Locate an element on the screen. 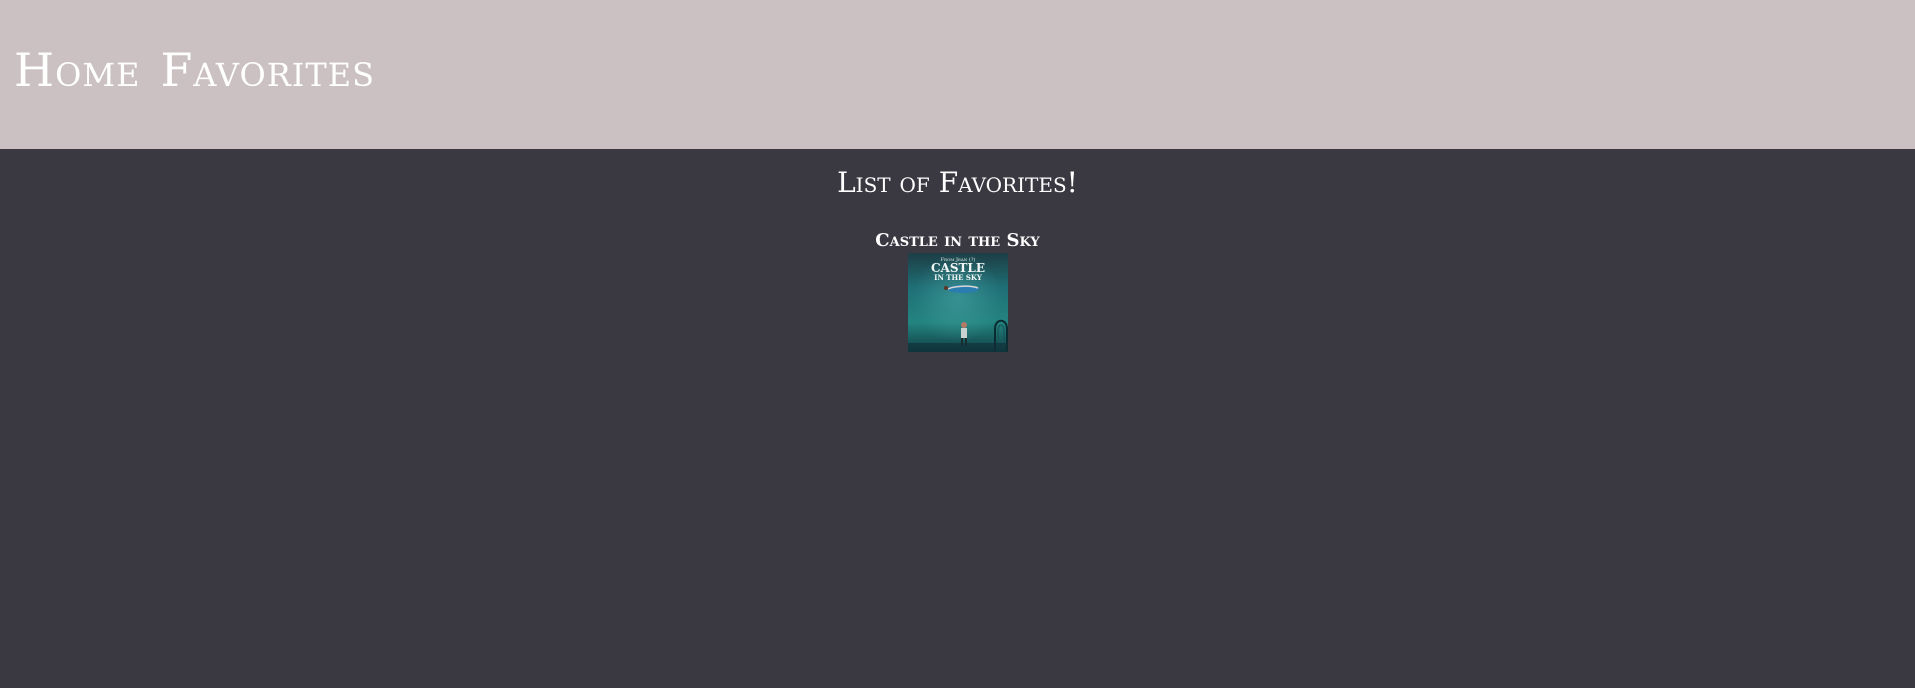 This screenshot has width=1915, height=688. poster-title-line-2: IN THE SKY is located at coordinates (958, 277).